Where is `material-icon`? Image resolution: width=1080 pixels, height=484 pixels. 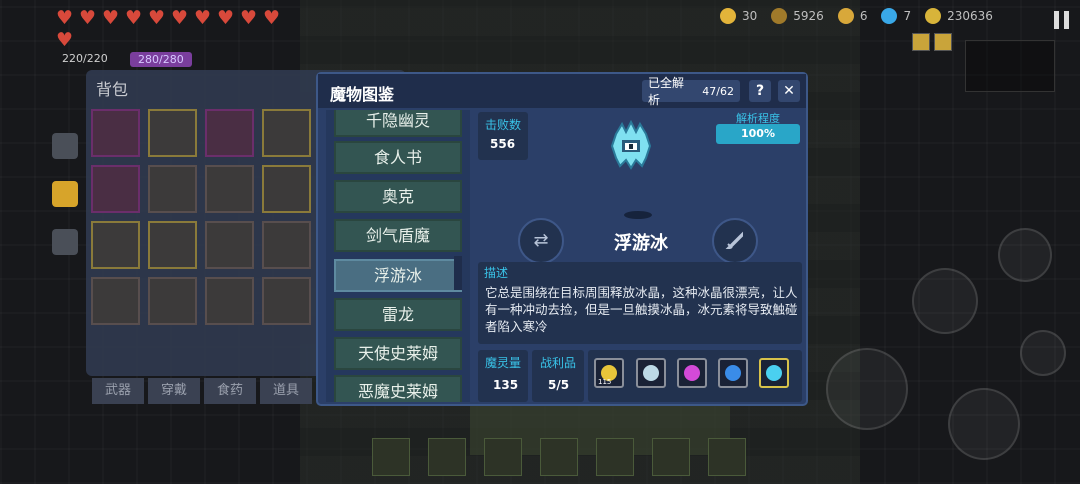 material-icon is located at coordinates (779, 16).